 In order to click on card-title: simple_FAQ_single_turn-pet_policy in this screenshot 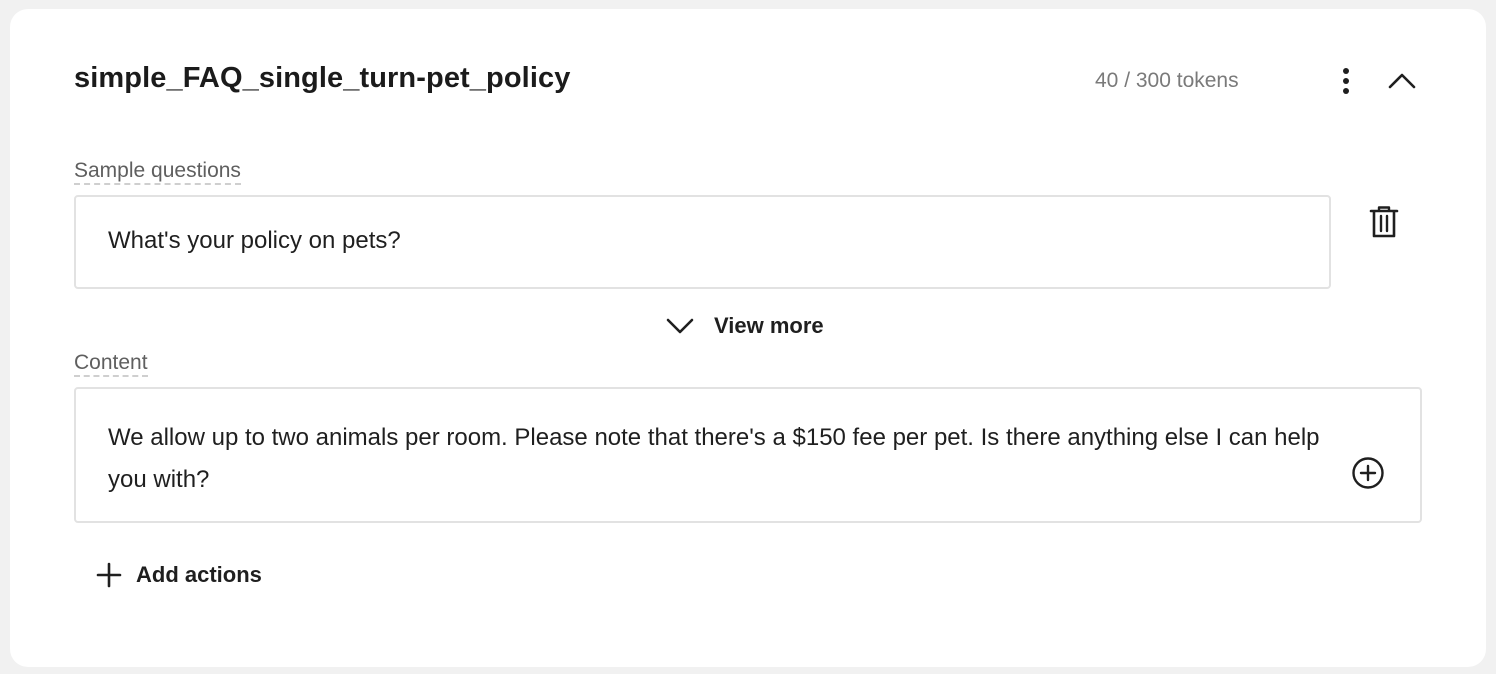, I will do `click(322, 78)`.